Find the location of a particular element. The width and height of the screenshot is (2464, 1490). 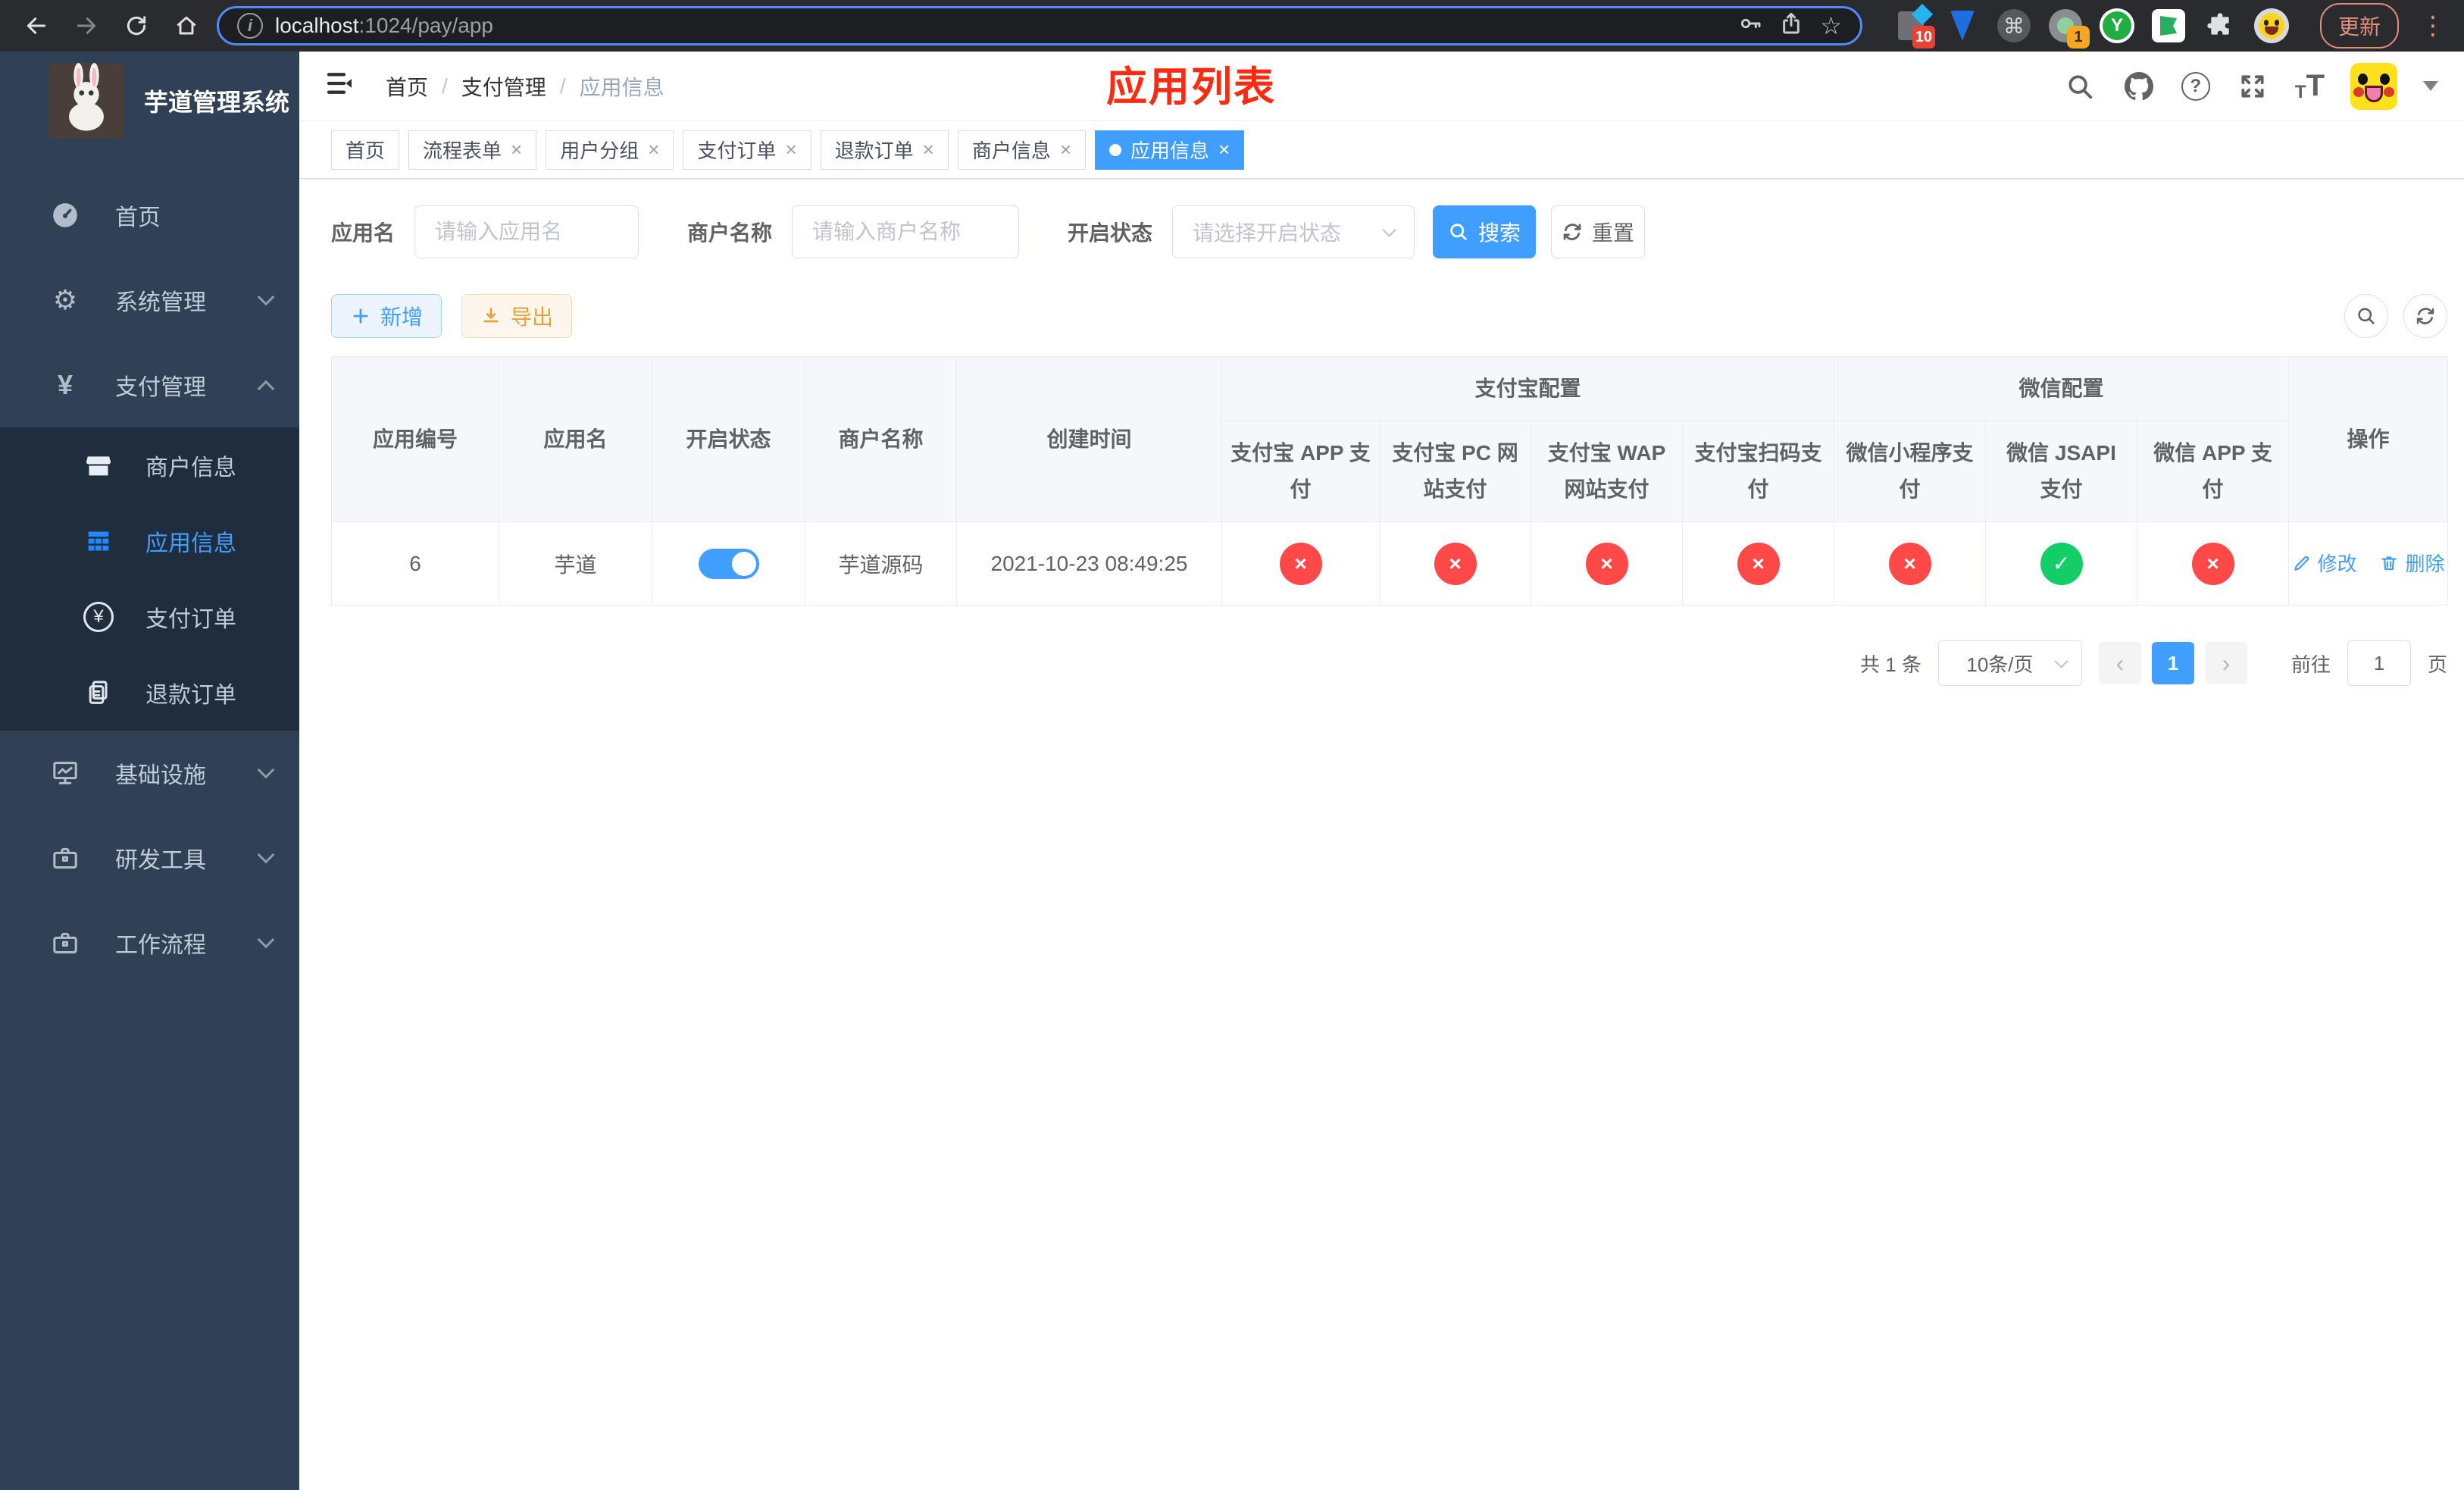

breadcrumb-payment: 支付管理 is located at coordinates (503, 87).